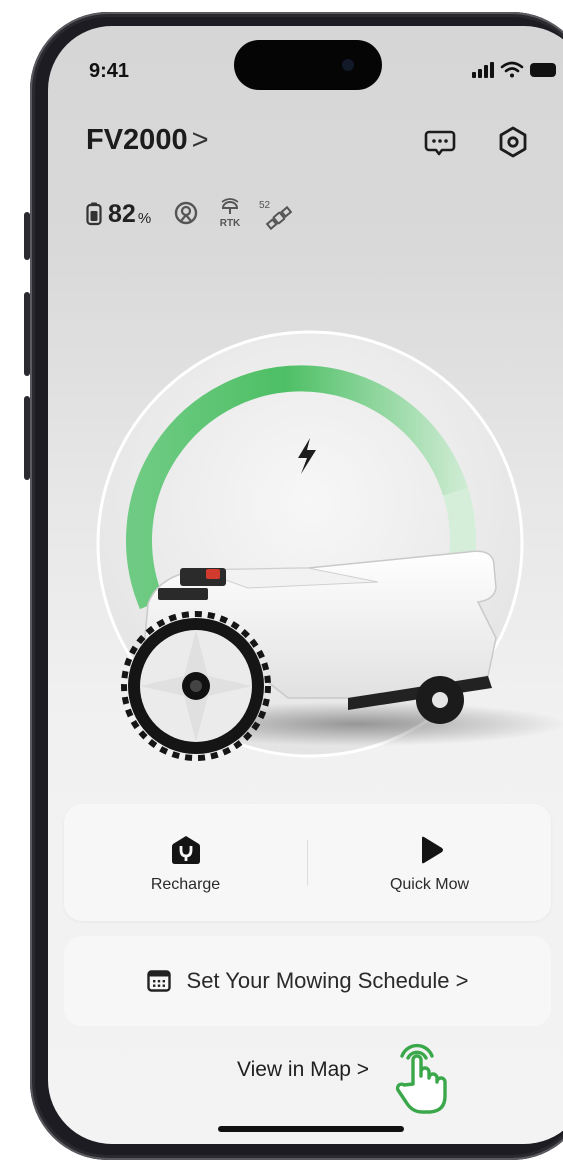 The height and width of the screenshot is (1166, 563). What do you see at coordinates (27, 334) in the screenshot?
I see `volume-up-button` at bounding box center [27, 334].